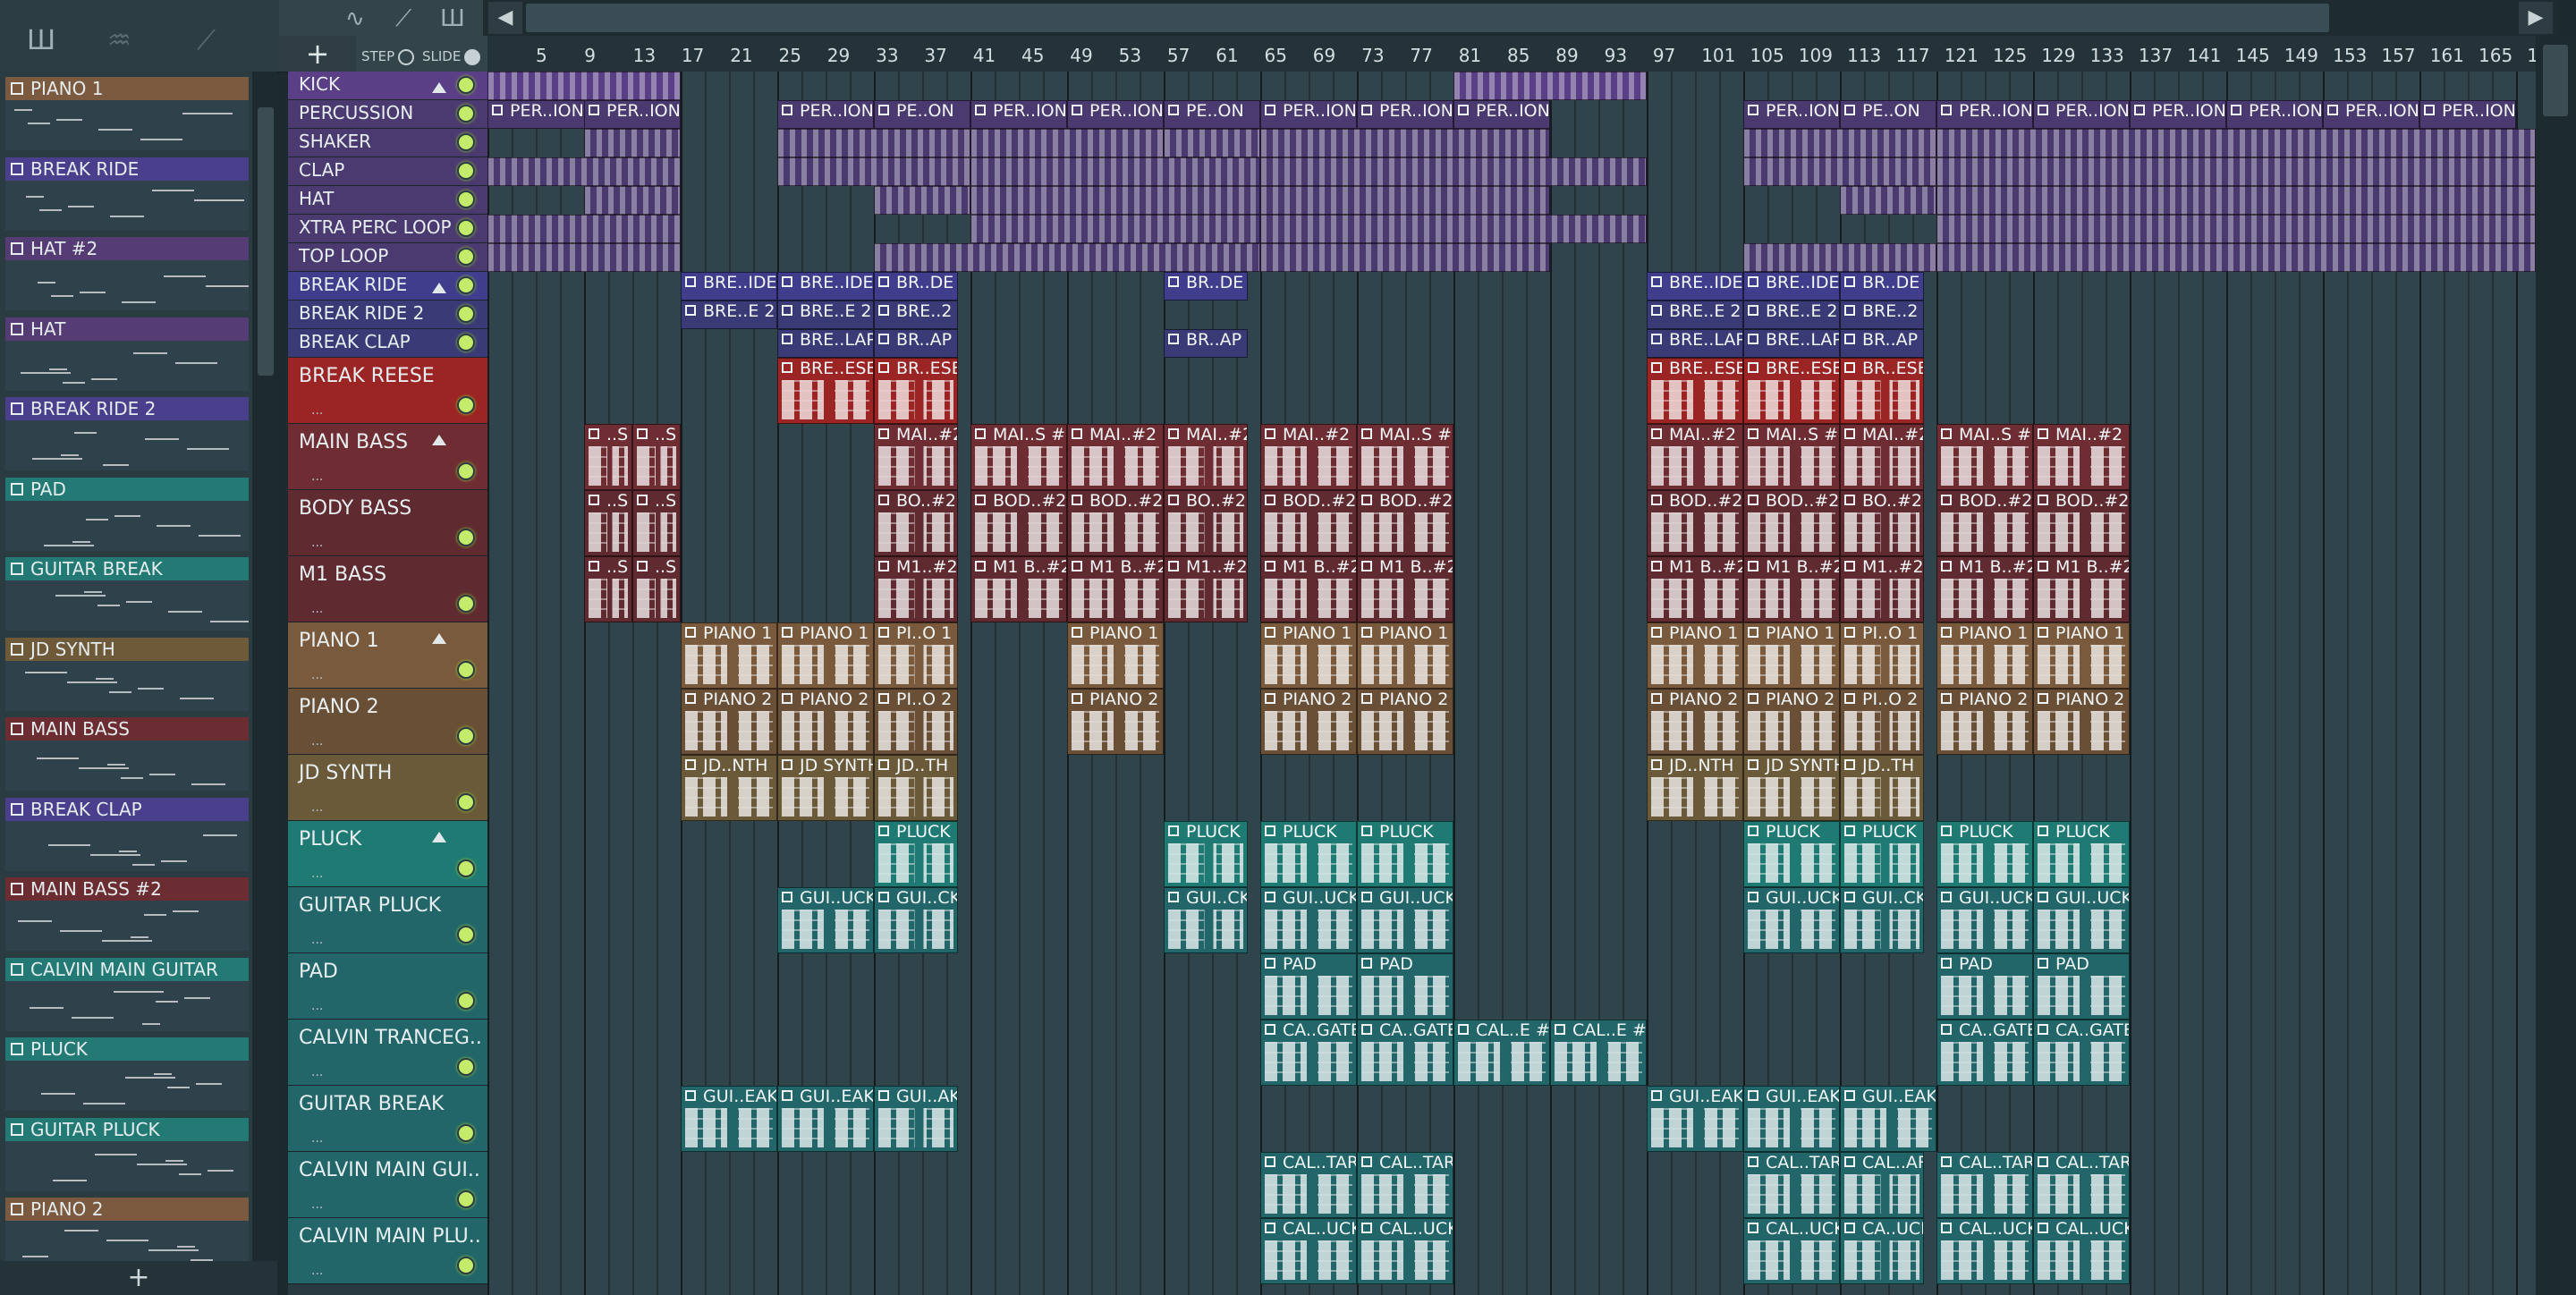  I want to click on playlist-clip: BR..ESE, so click(916, 391).